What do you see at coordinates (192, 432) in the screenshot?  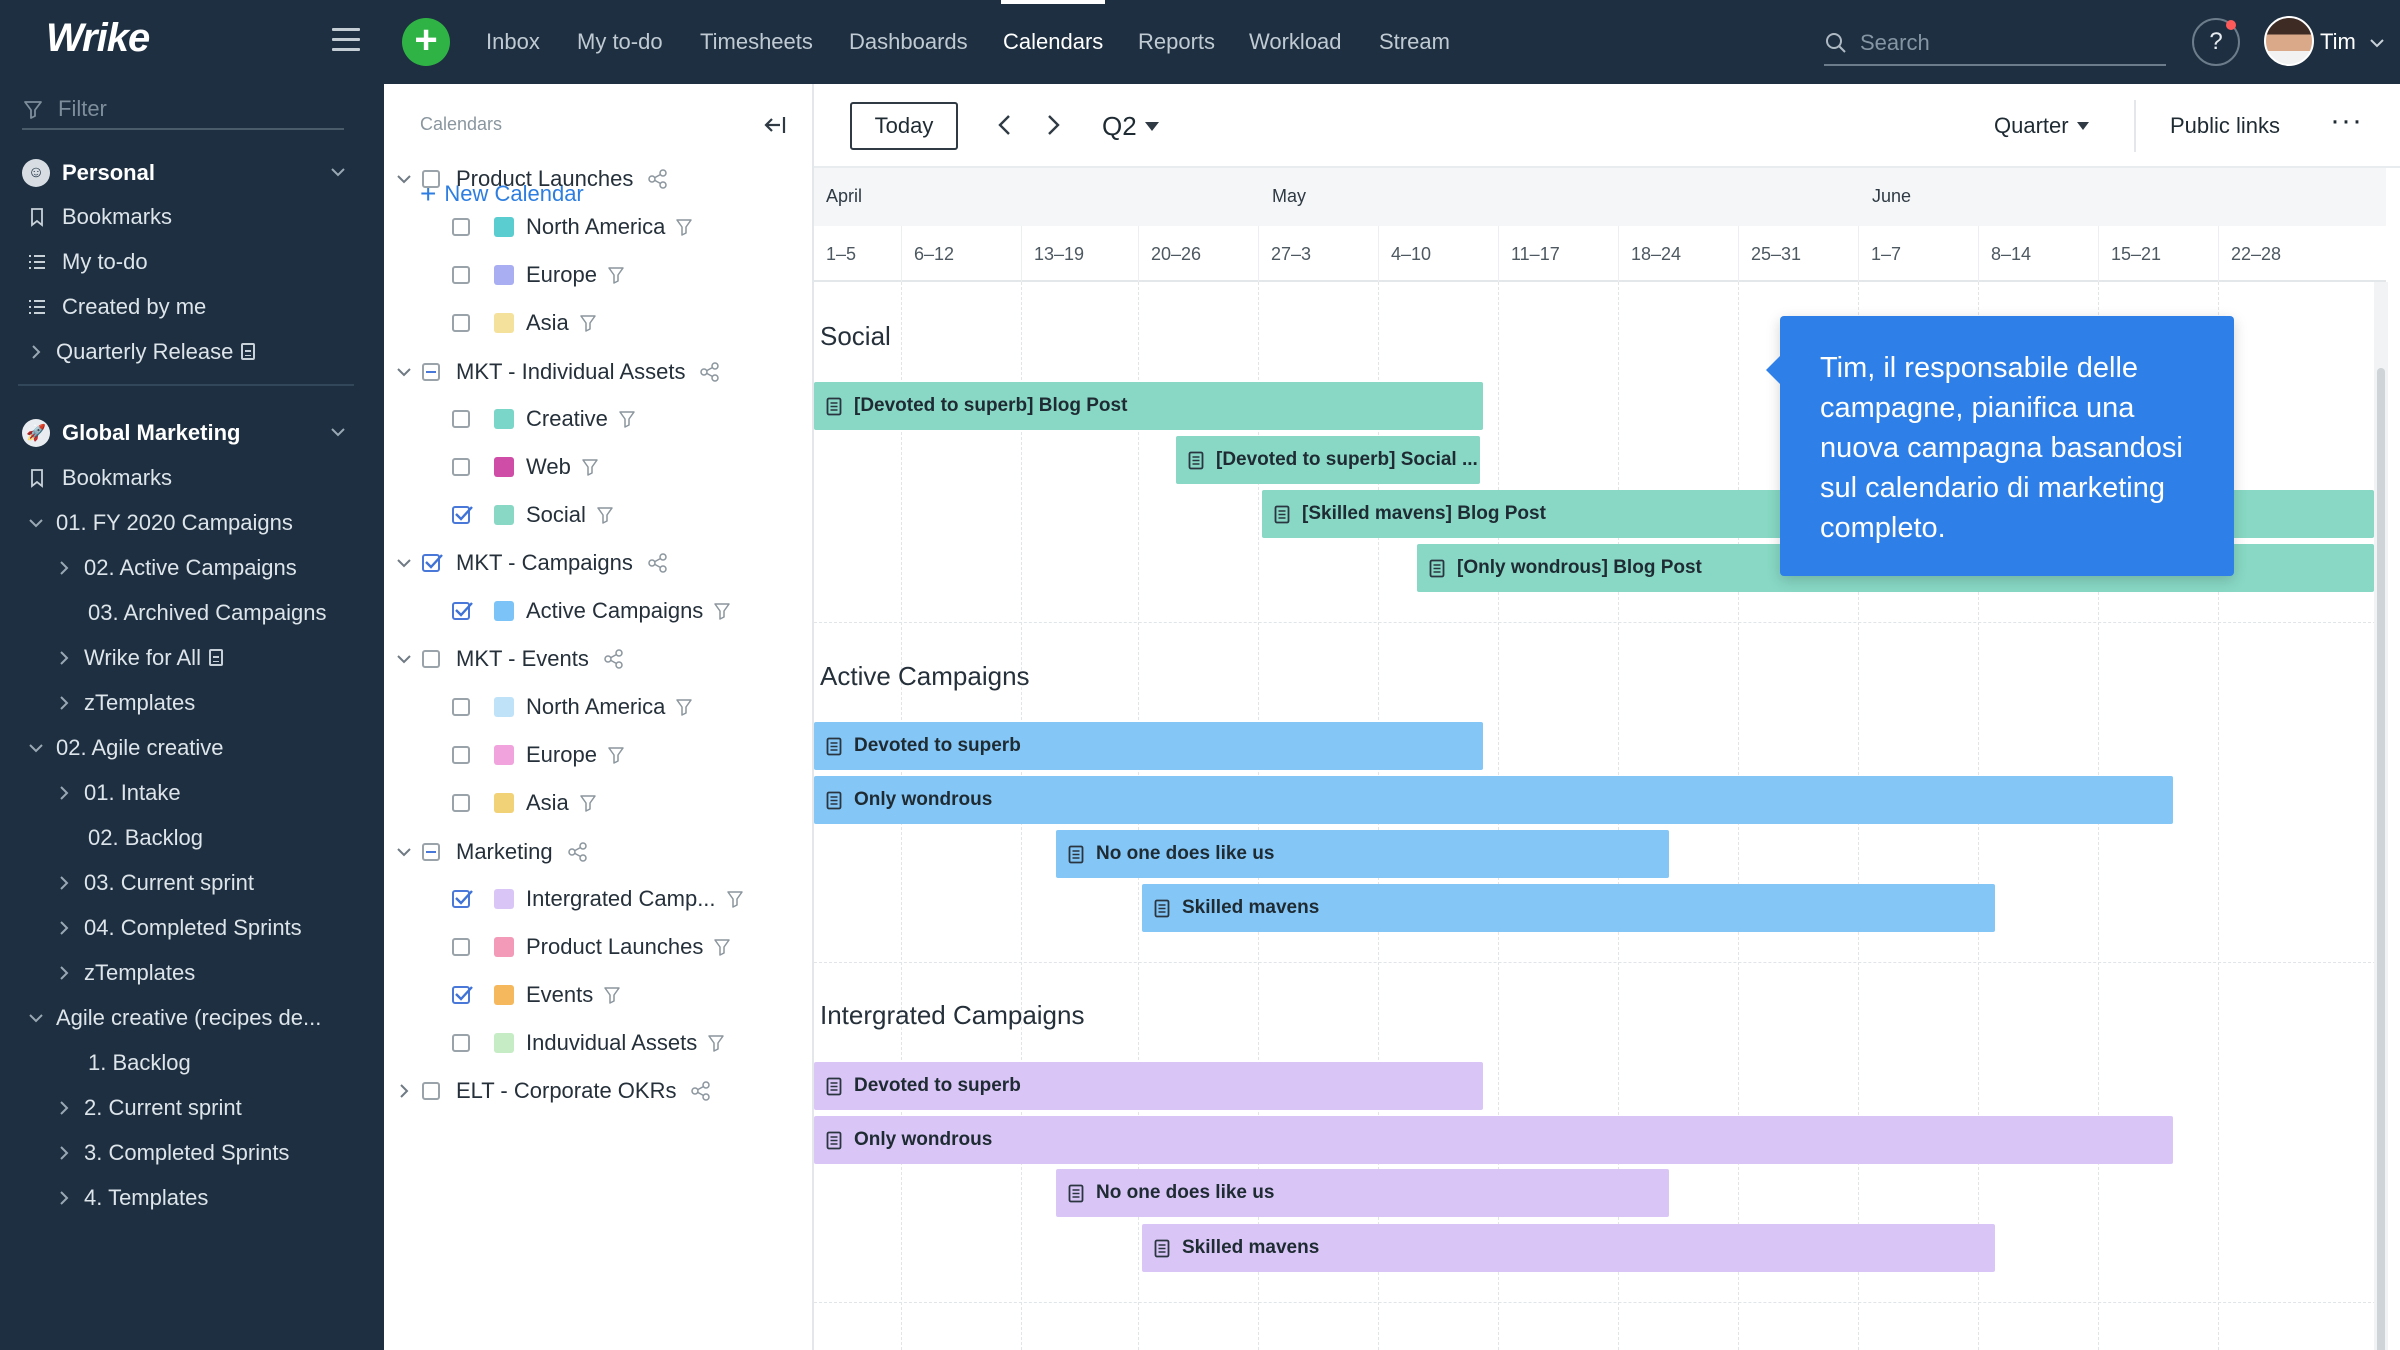 I see `space-global-marketing: 🚀 Global Marketing` at bounding box center [192, 432].